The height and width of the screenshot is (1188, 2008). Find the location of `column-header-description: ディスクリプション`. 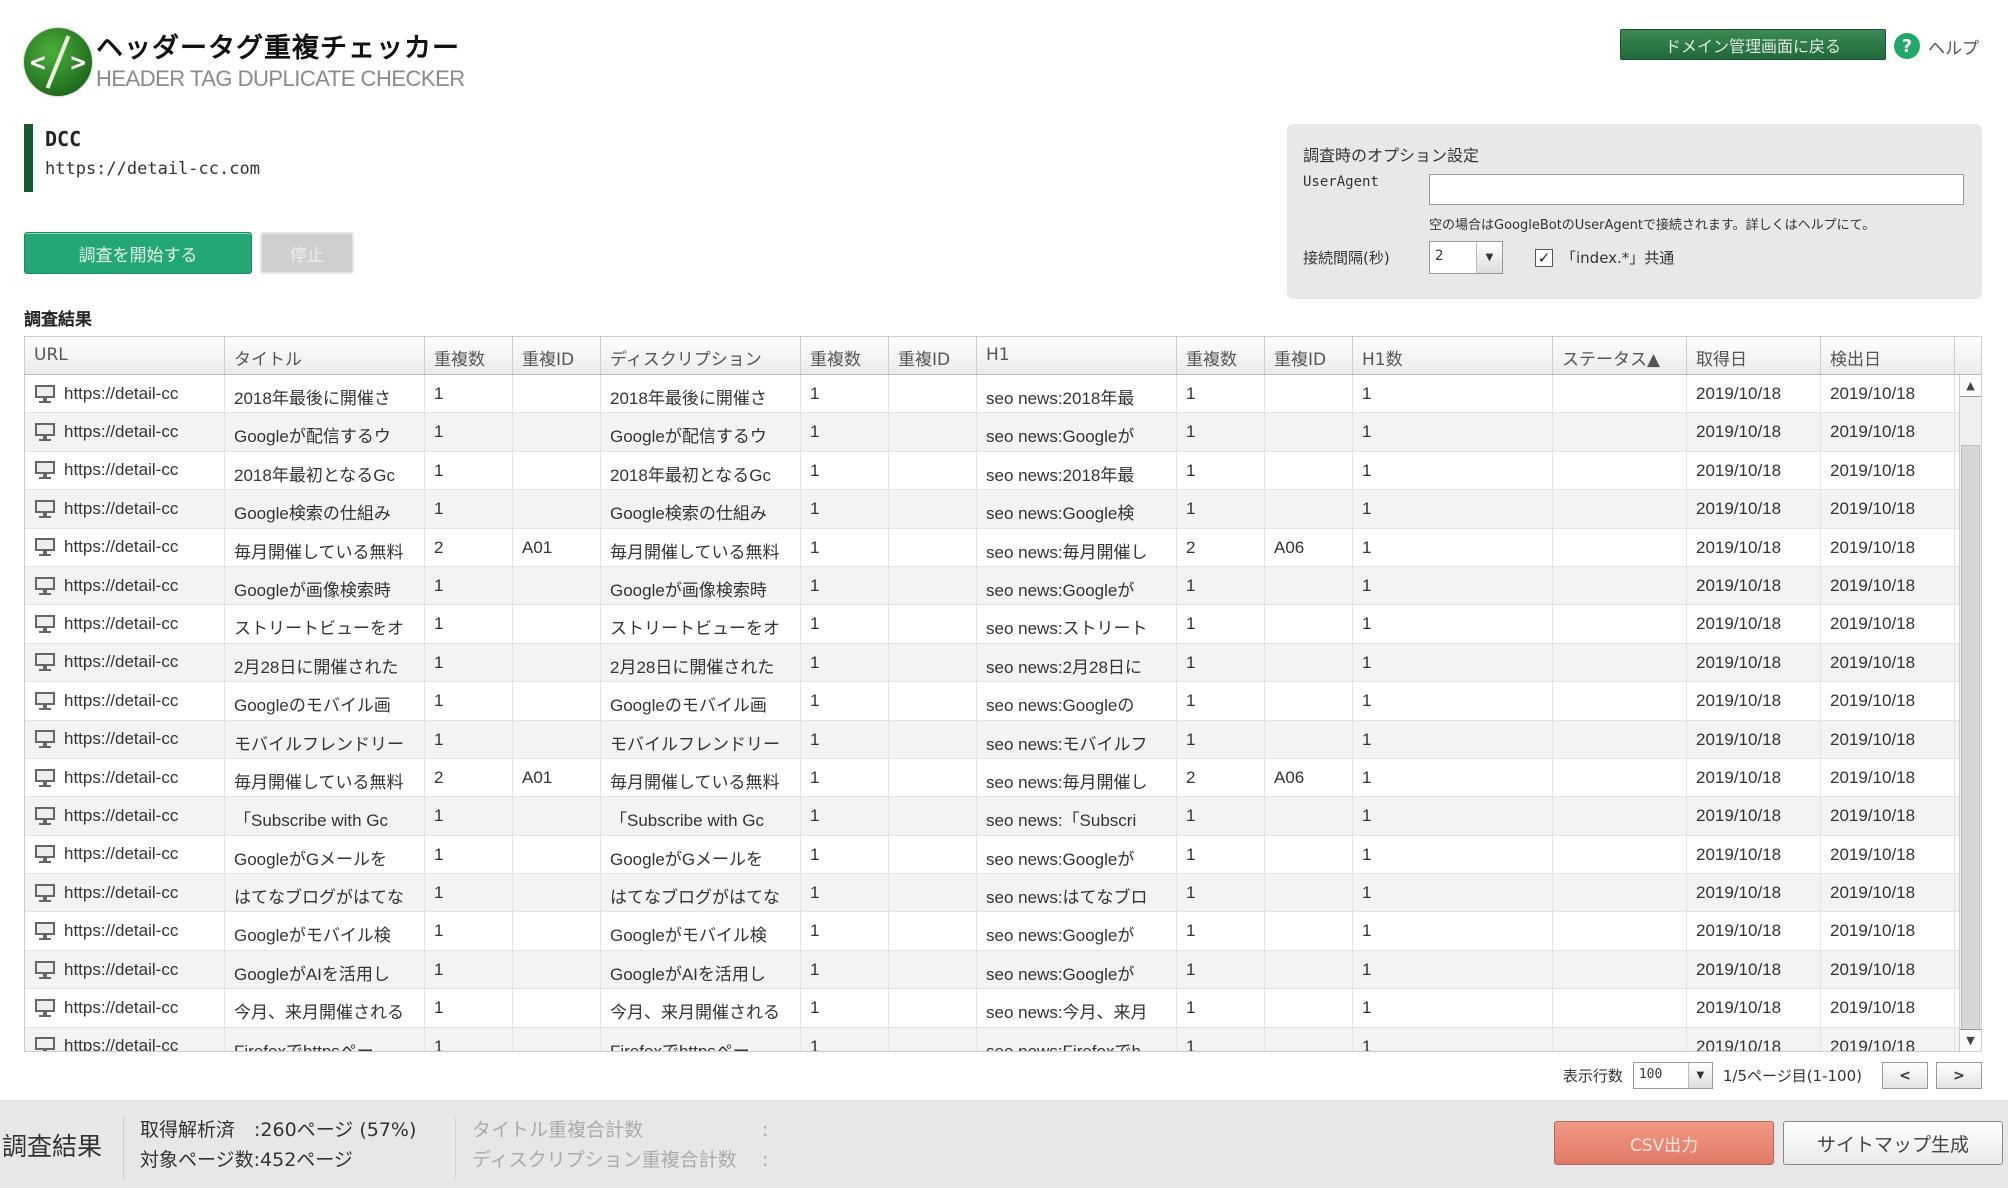

column-header-description: ディスクリプション is located at coordinates (701, 355).